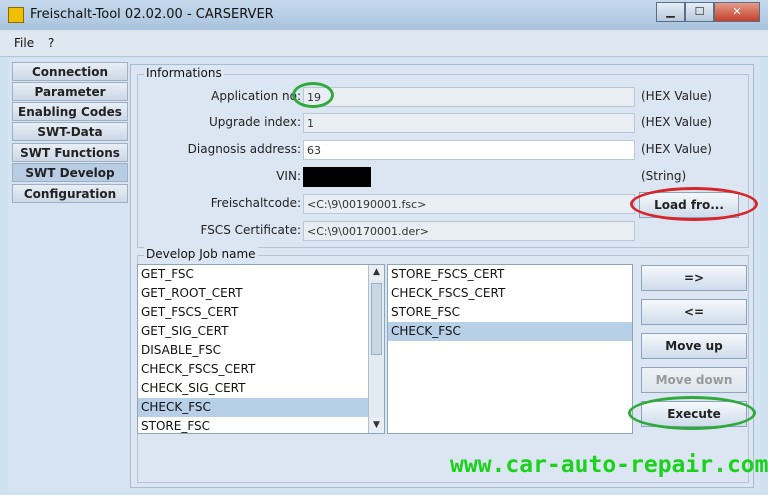  I want to click on scroll-down-icon: ▼, so click(376, 425).